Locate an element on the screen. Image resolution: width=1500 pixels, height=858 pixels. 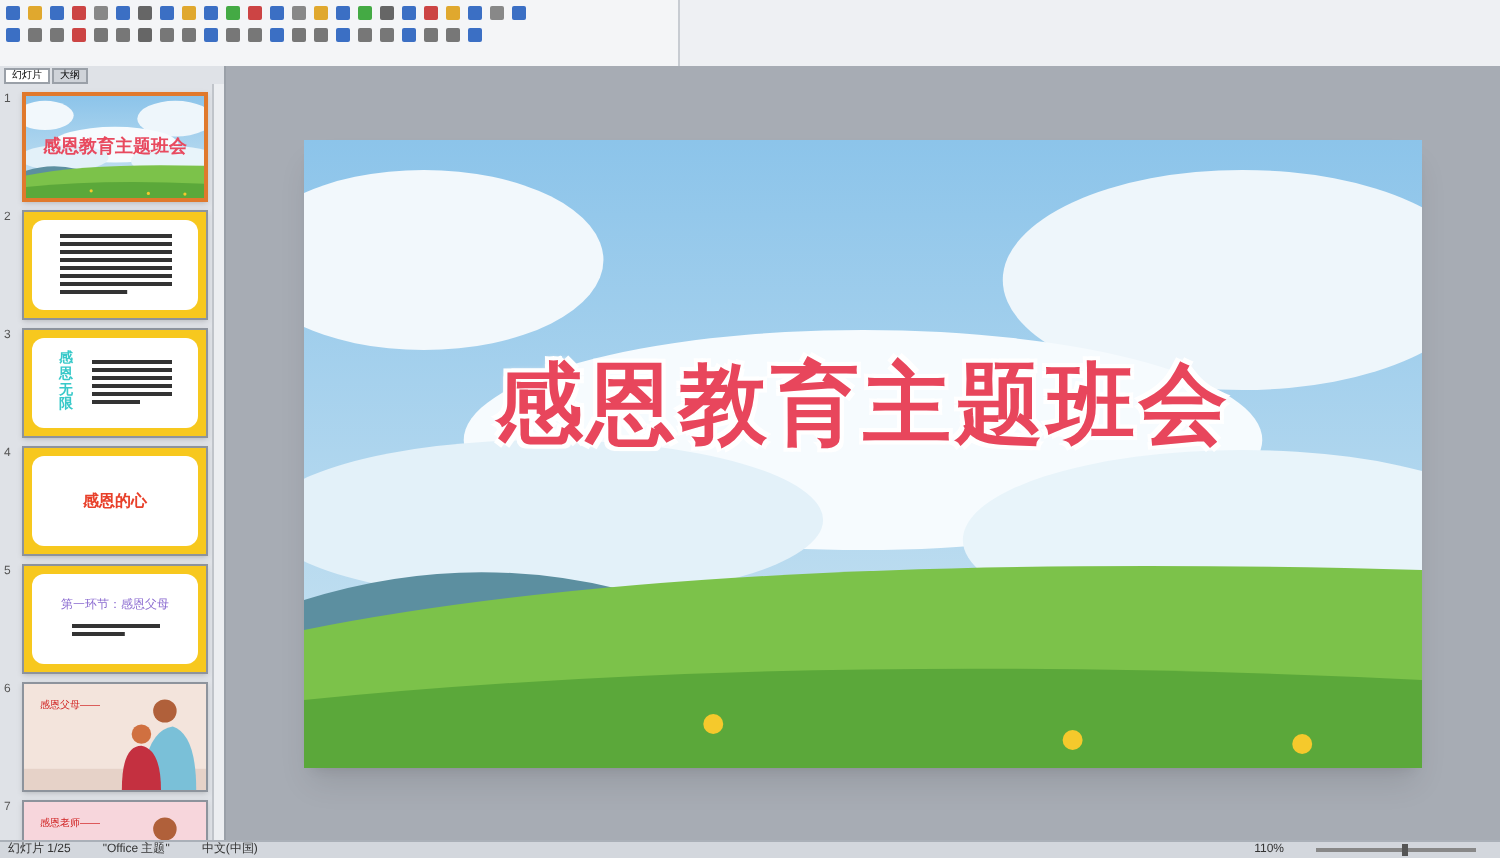
slide-title: 感恩教育主题班会 is located at coordinates (863, 405).